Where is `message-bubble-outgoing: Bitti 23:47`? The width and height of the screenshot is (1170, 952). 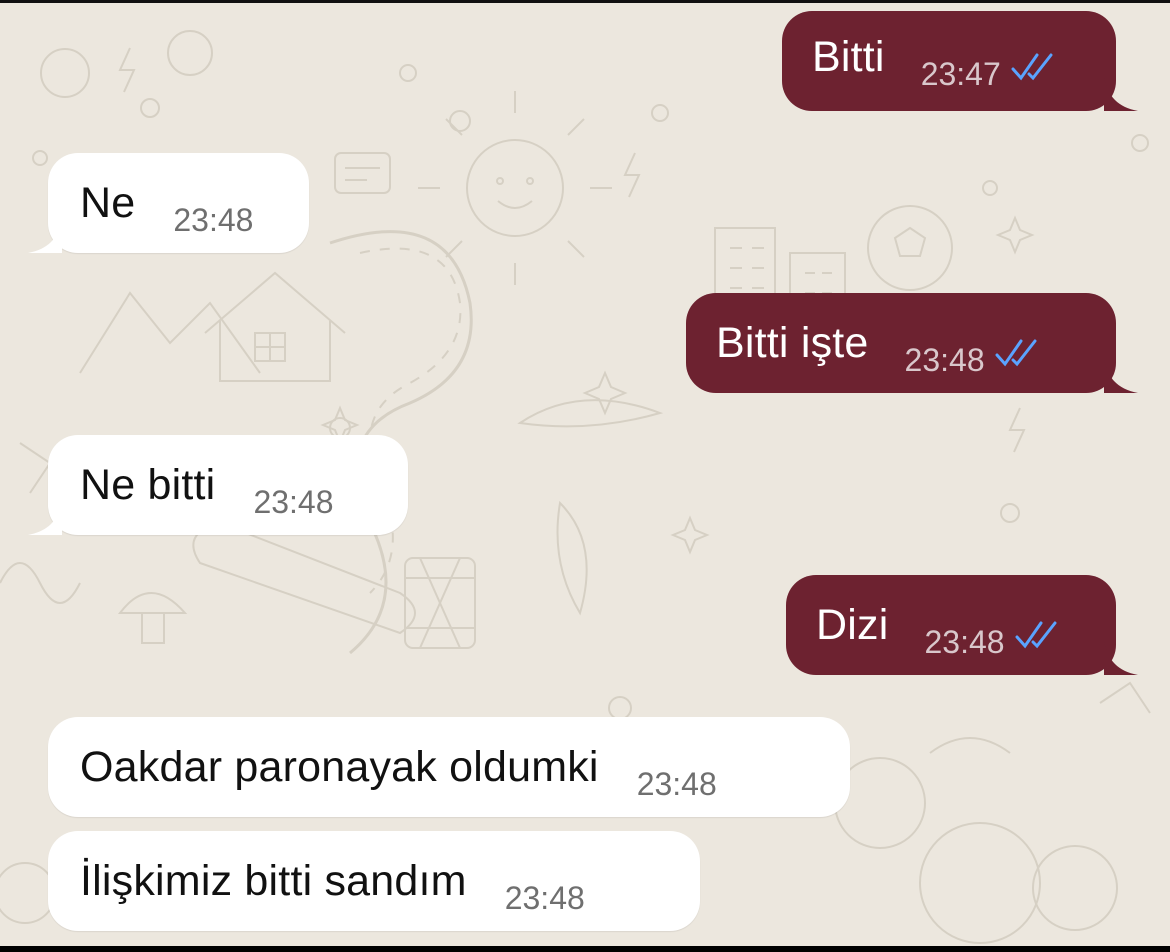
message-bubble-outgoing: Bitti 23:47 is located at coordinates (960, 61).